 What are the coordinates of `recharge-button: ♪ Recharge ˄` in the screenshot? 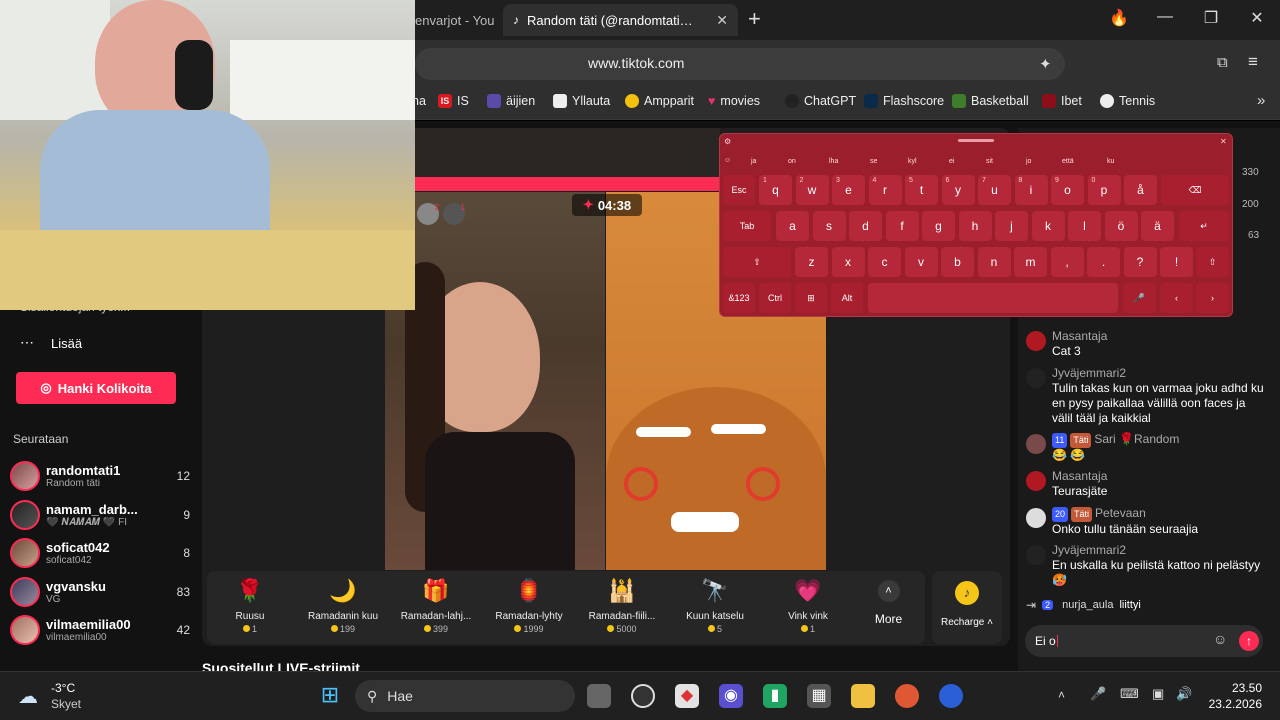 It's located at (967, 607).